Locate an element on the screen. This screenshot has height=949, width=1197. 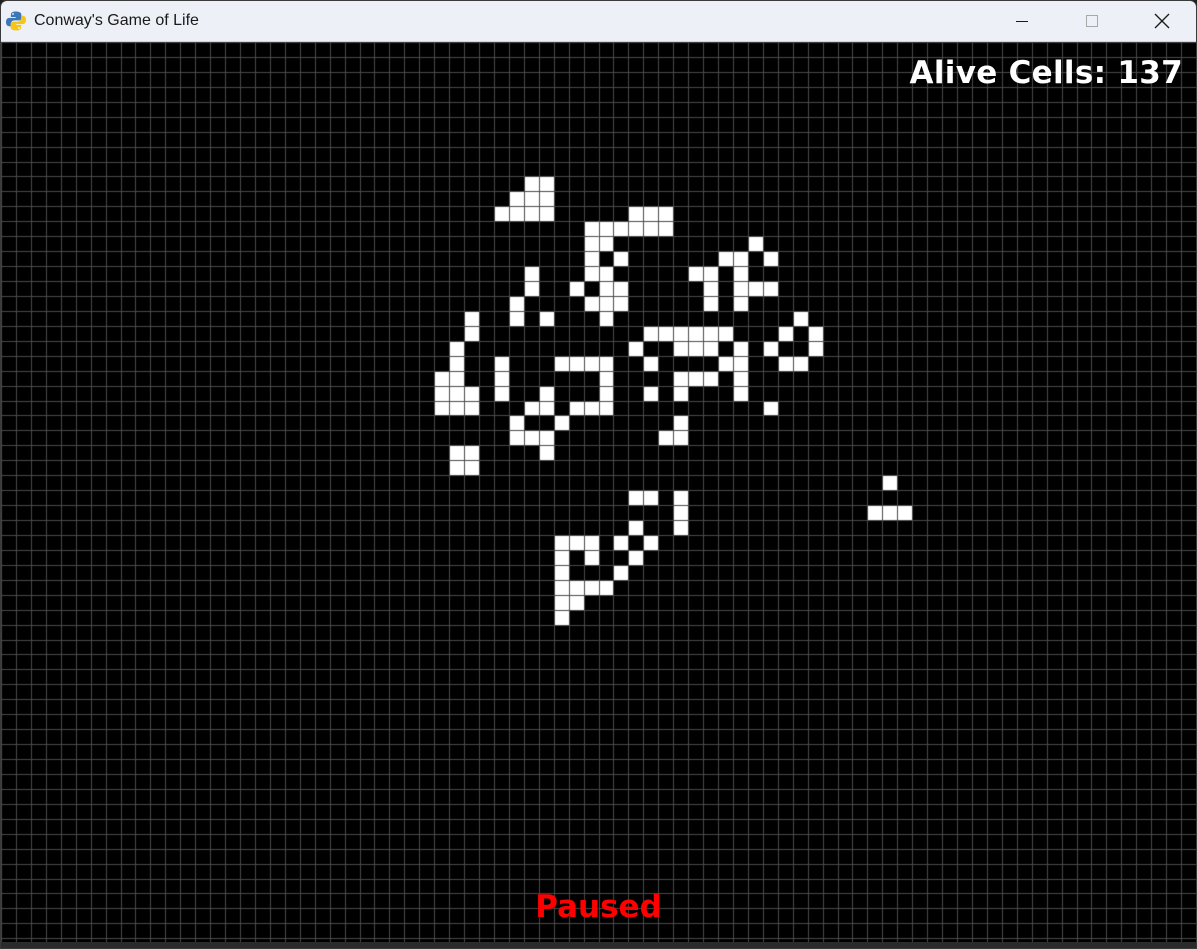
close-button is located at coordinates (1161, 21).